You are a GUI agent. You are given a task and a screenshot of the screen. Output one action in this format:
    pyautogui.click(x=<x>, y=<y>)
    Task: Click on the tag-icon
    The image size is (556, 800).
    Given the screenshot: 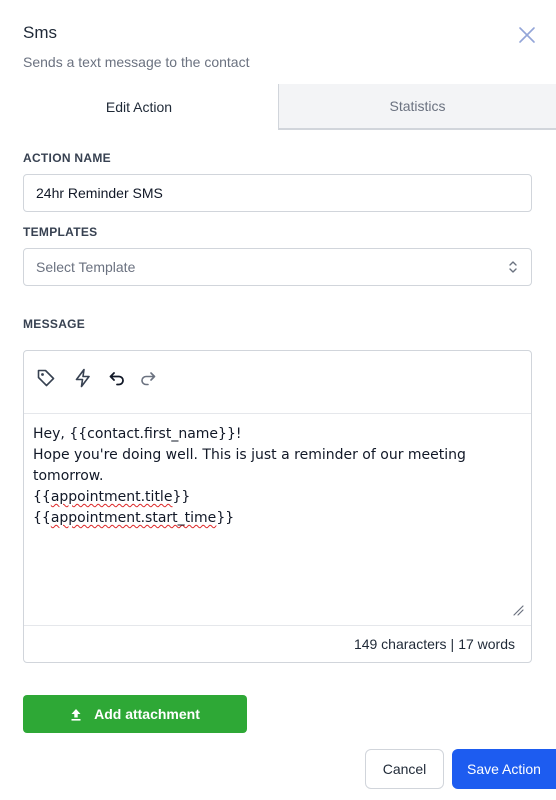 What is the action you would take?
    pyautogui.click(x=46, y=378)
    